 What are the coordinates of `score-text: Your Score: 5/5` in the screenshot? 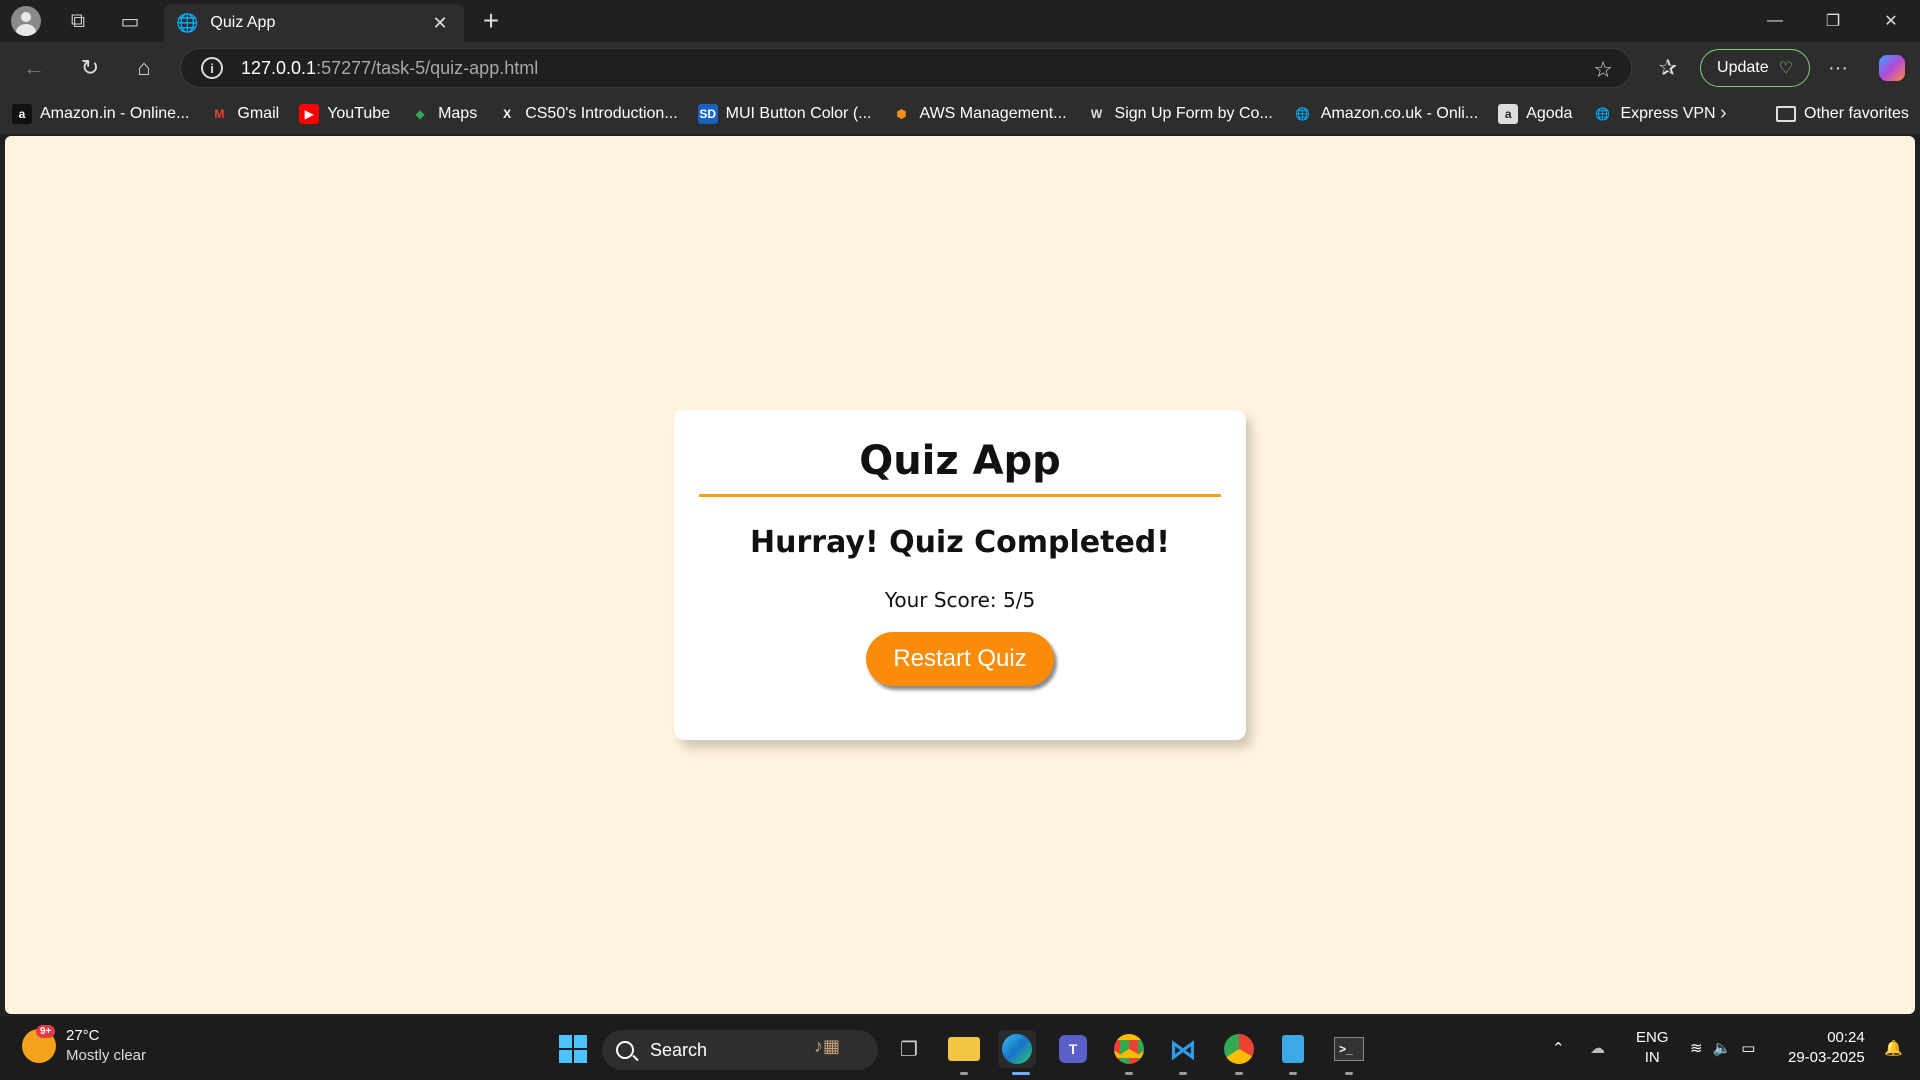 It's located at (960, 600).